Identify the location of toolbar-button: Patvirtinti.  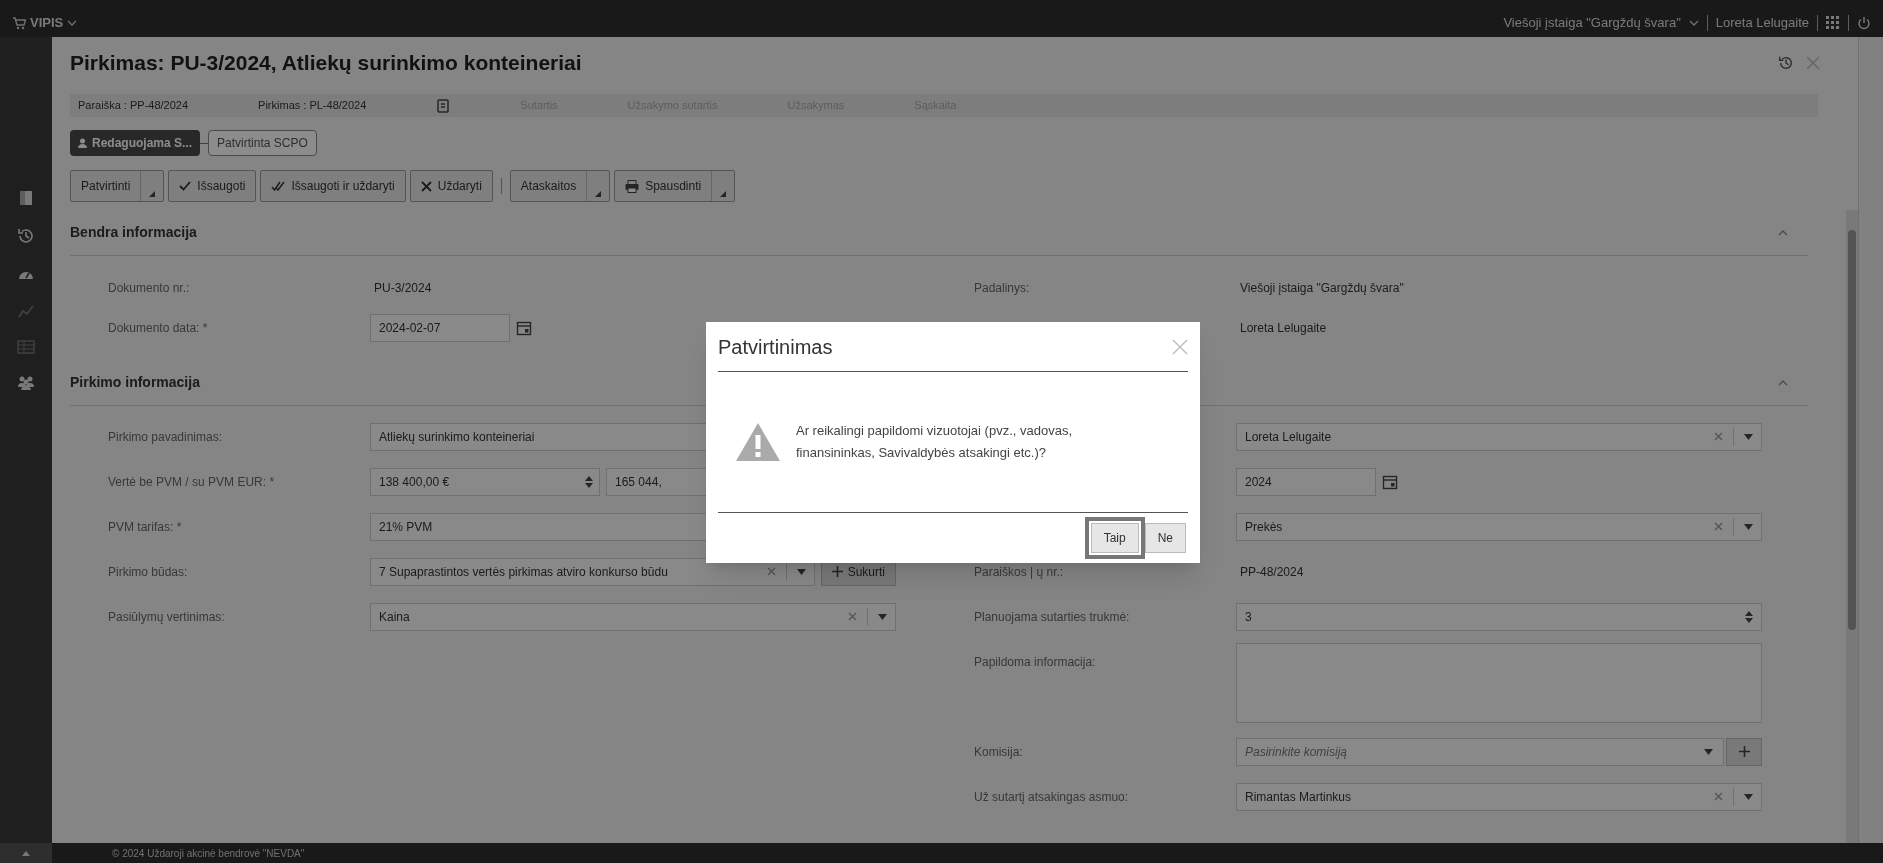
(117, 186).